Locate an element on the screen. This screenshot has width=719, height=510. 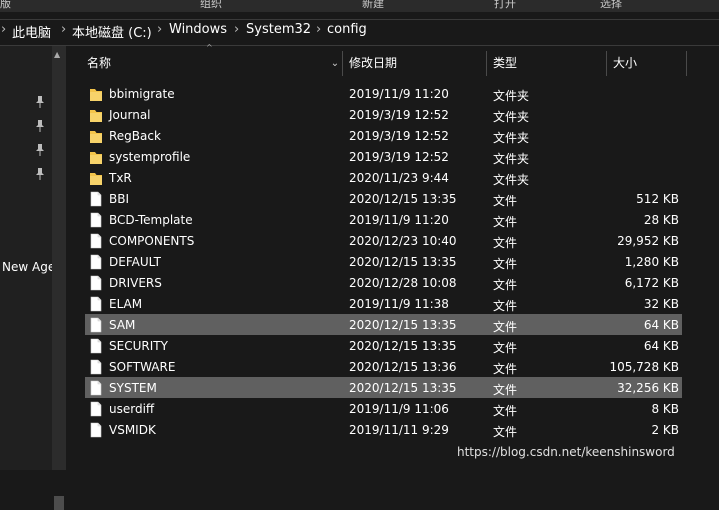
navigation-pane: New Age is located at coordinates (27, 258).